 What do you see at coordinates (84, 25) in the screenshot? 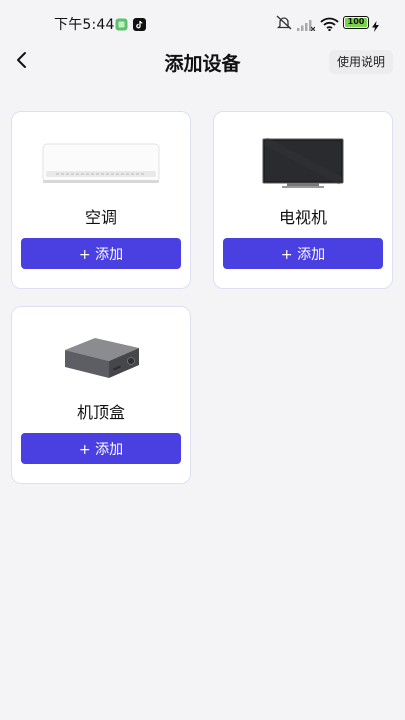
I see `status-time: 下午5:44` at bounding box center [84, 25].